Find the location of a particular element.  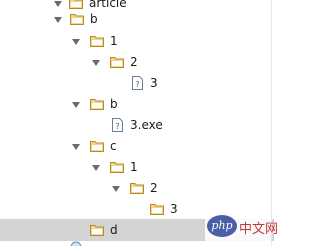

watermark-text: 中文网 is located at coordinates (259, 229).